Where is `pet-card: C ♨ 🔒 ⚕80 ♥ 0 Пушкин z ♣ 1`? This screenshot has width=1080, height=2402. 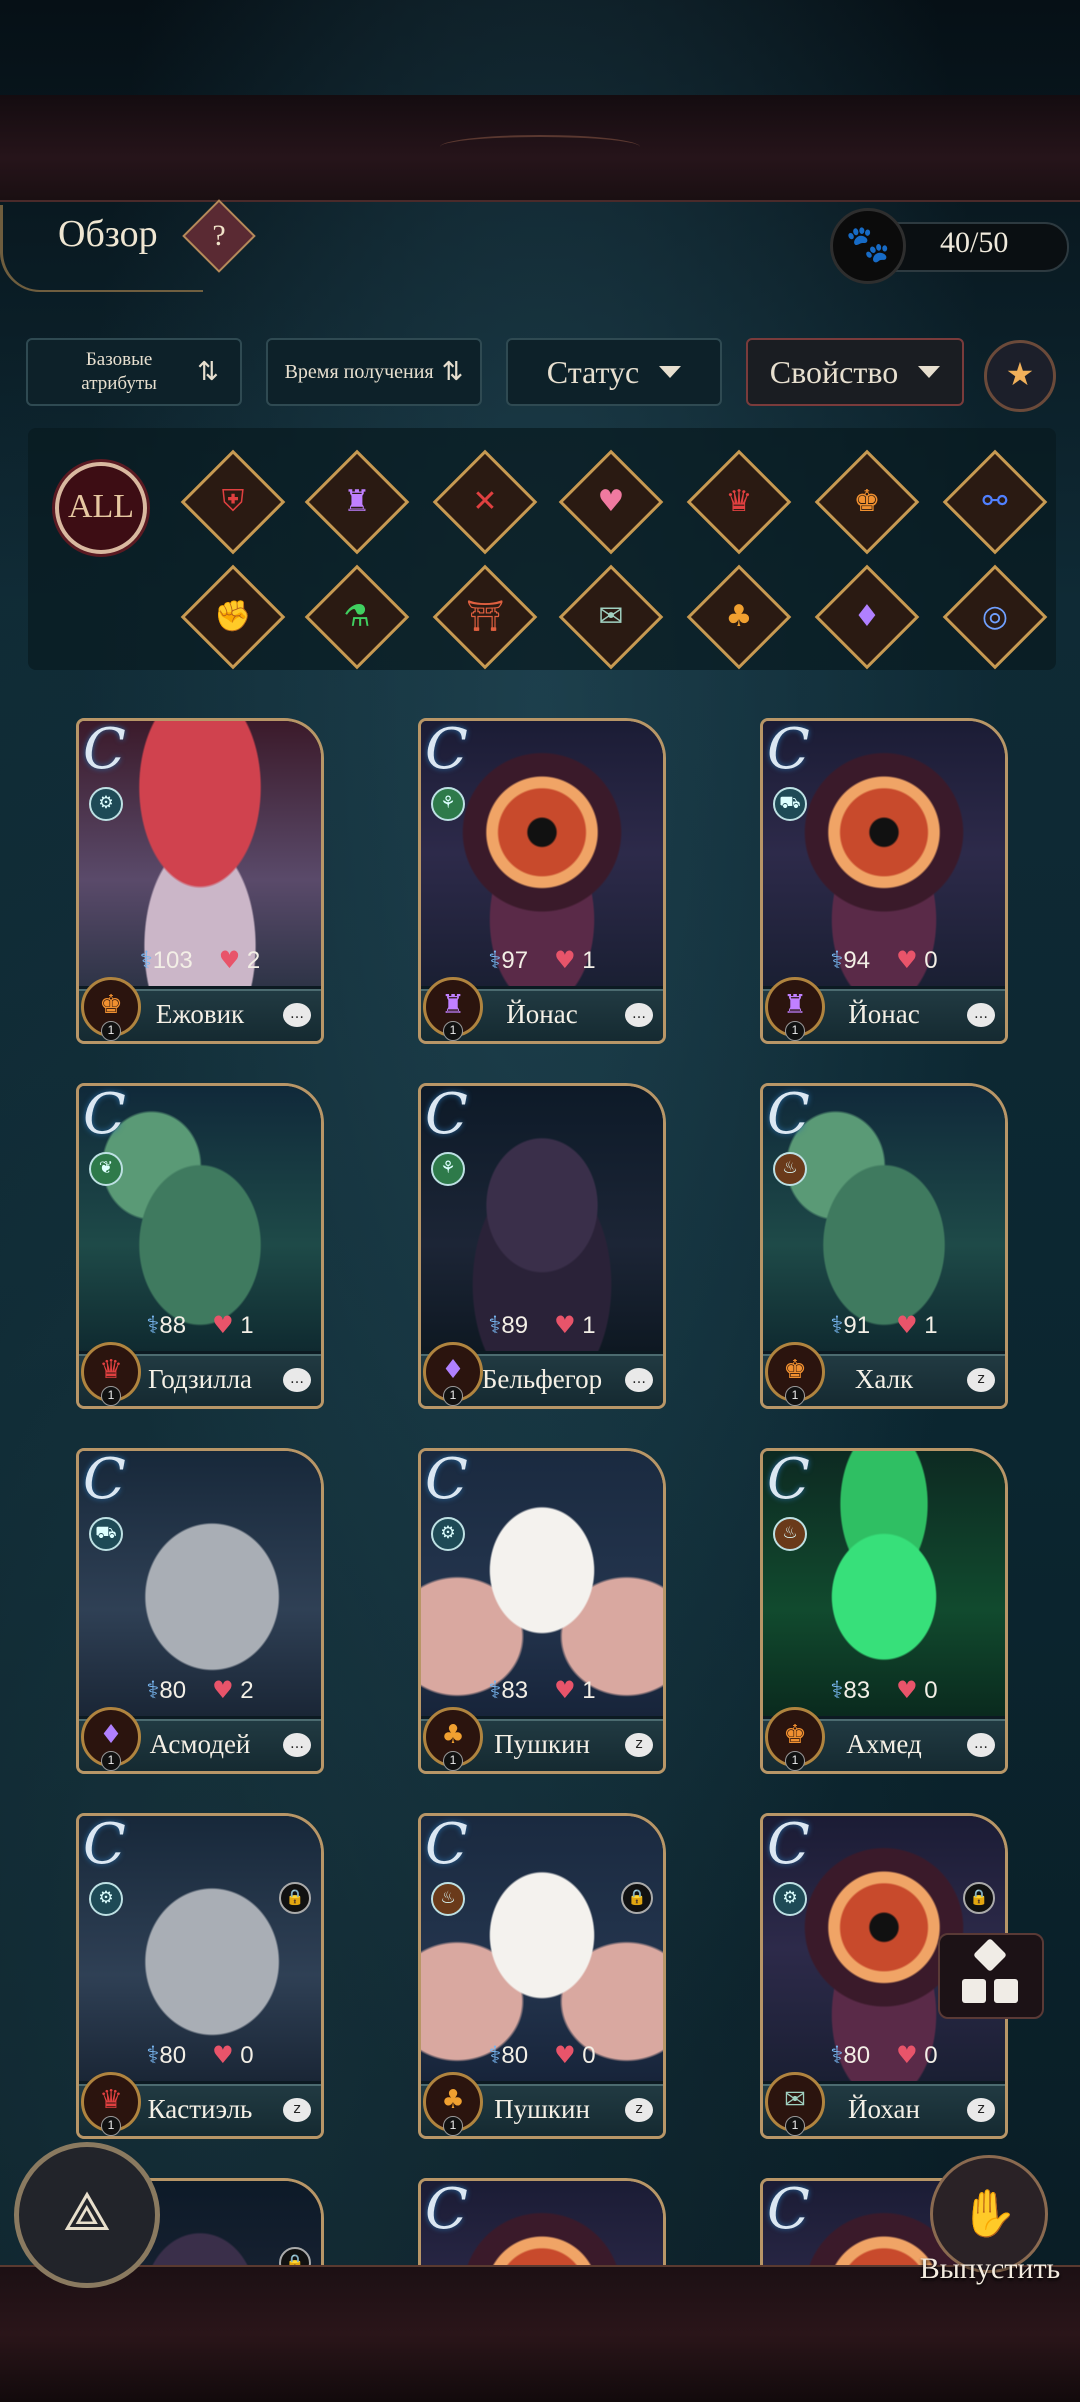
pet-card: C ♨ 🔒 ⚕80 ♥ 0 Пушкин z ♣ 1 is located at coordinates (542, 1976).